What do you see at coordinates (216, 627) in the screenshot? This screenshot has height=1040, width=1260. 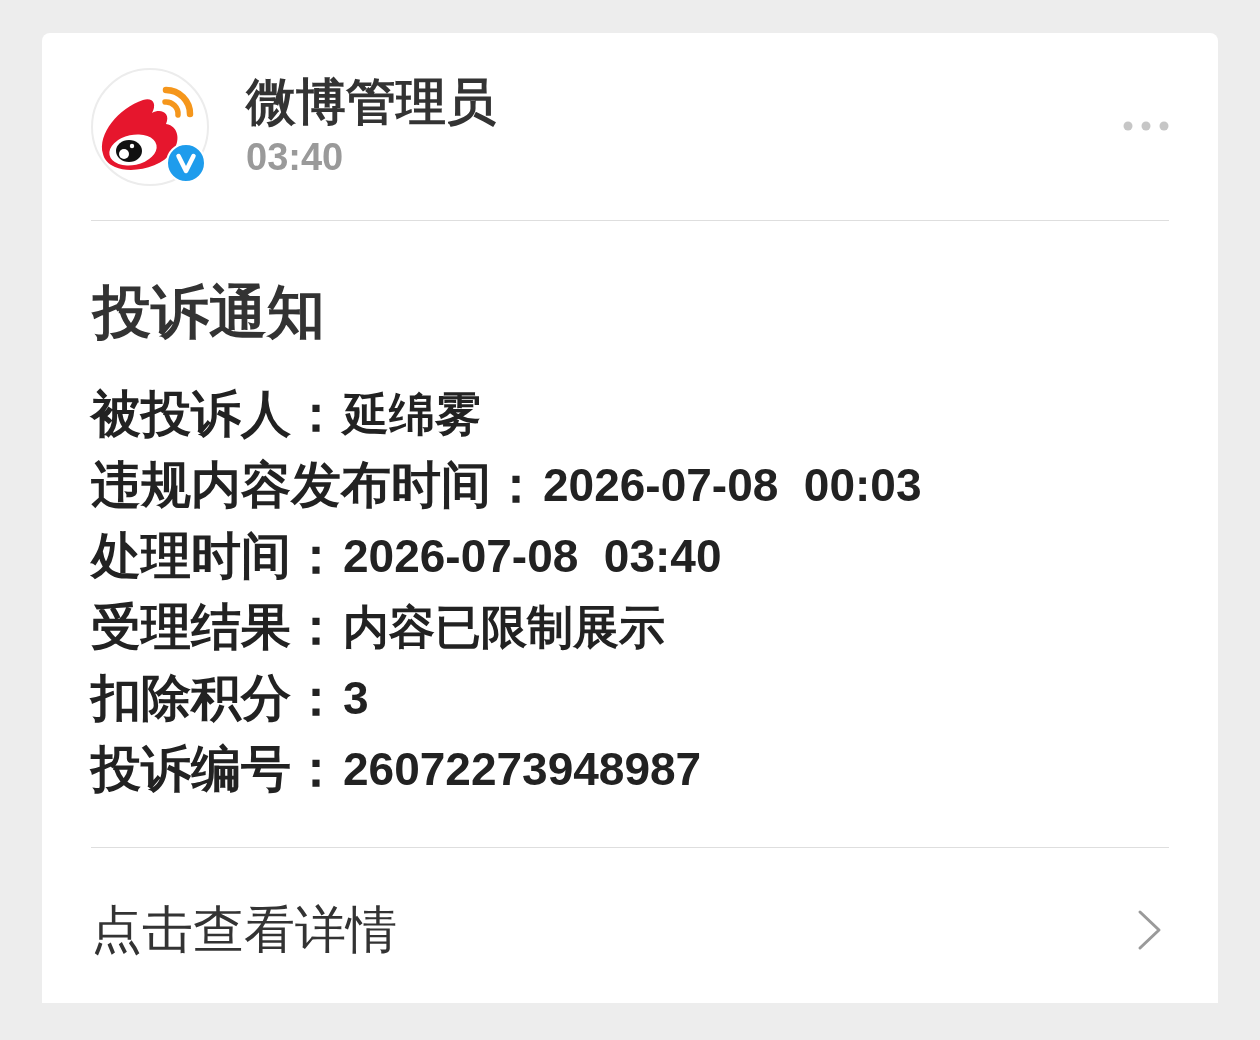 I see `field-label: 受理结果：` at bounding box center [216, 627].